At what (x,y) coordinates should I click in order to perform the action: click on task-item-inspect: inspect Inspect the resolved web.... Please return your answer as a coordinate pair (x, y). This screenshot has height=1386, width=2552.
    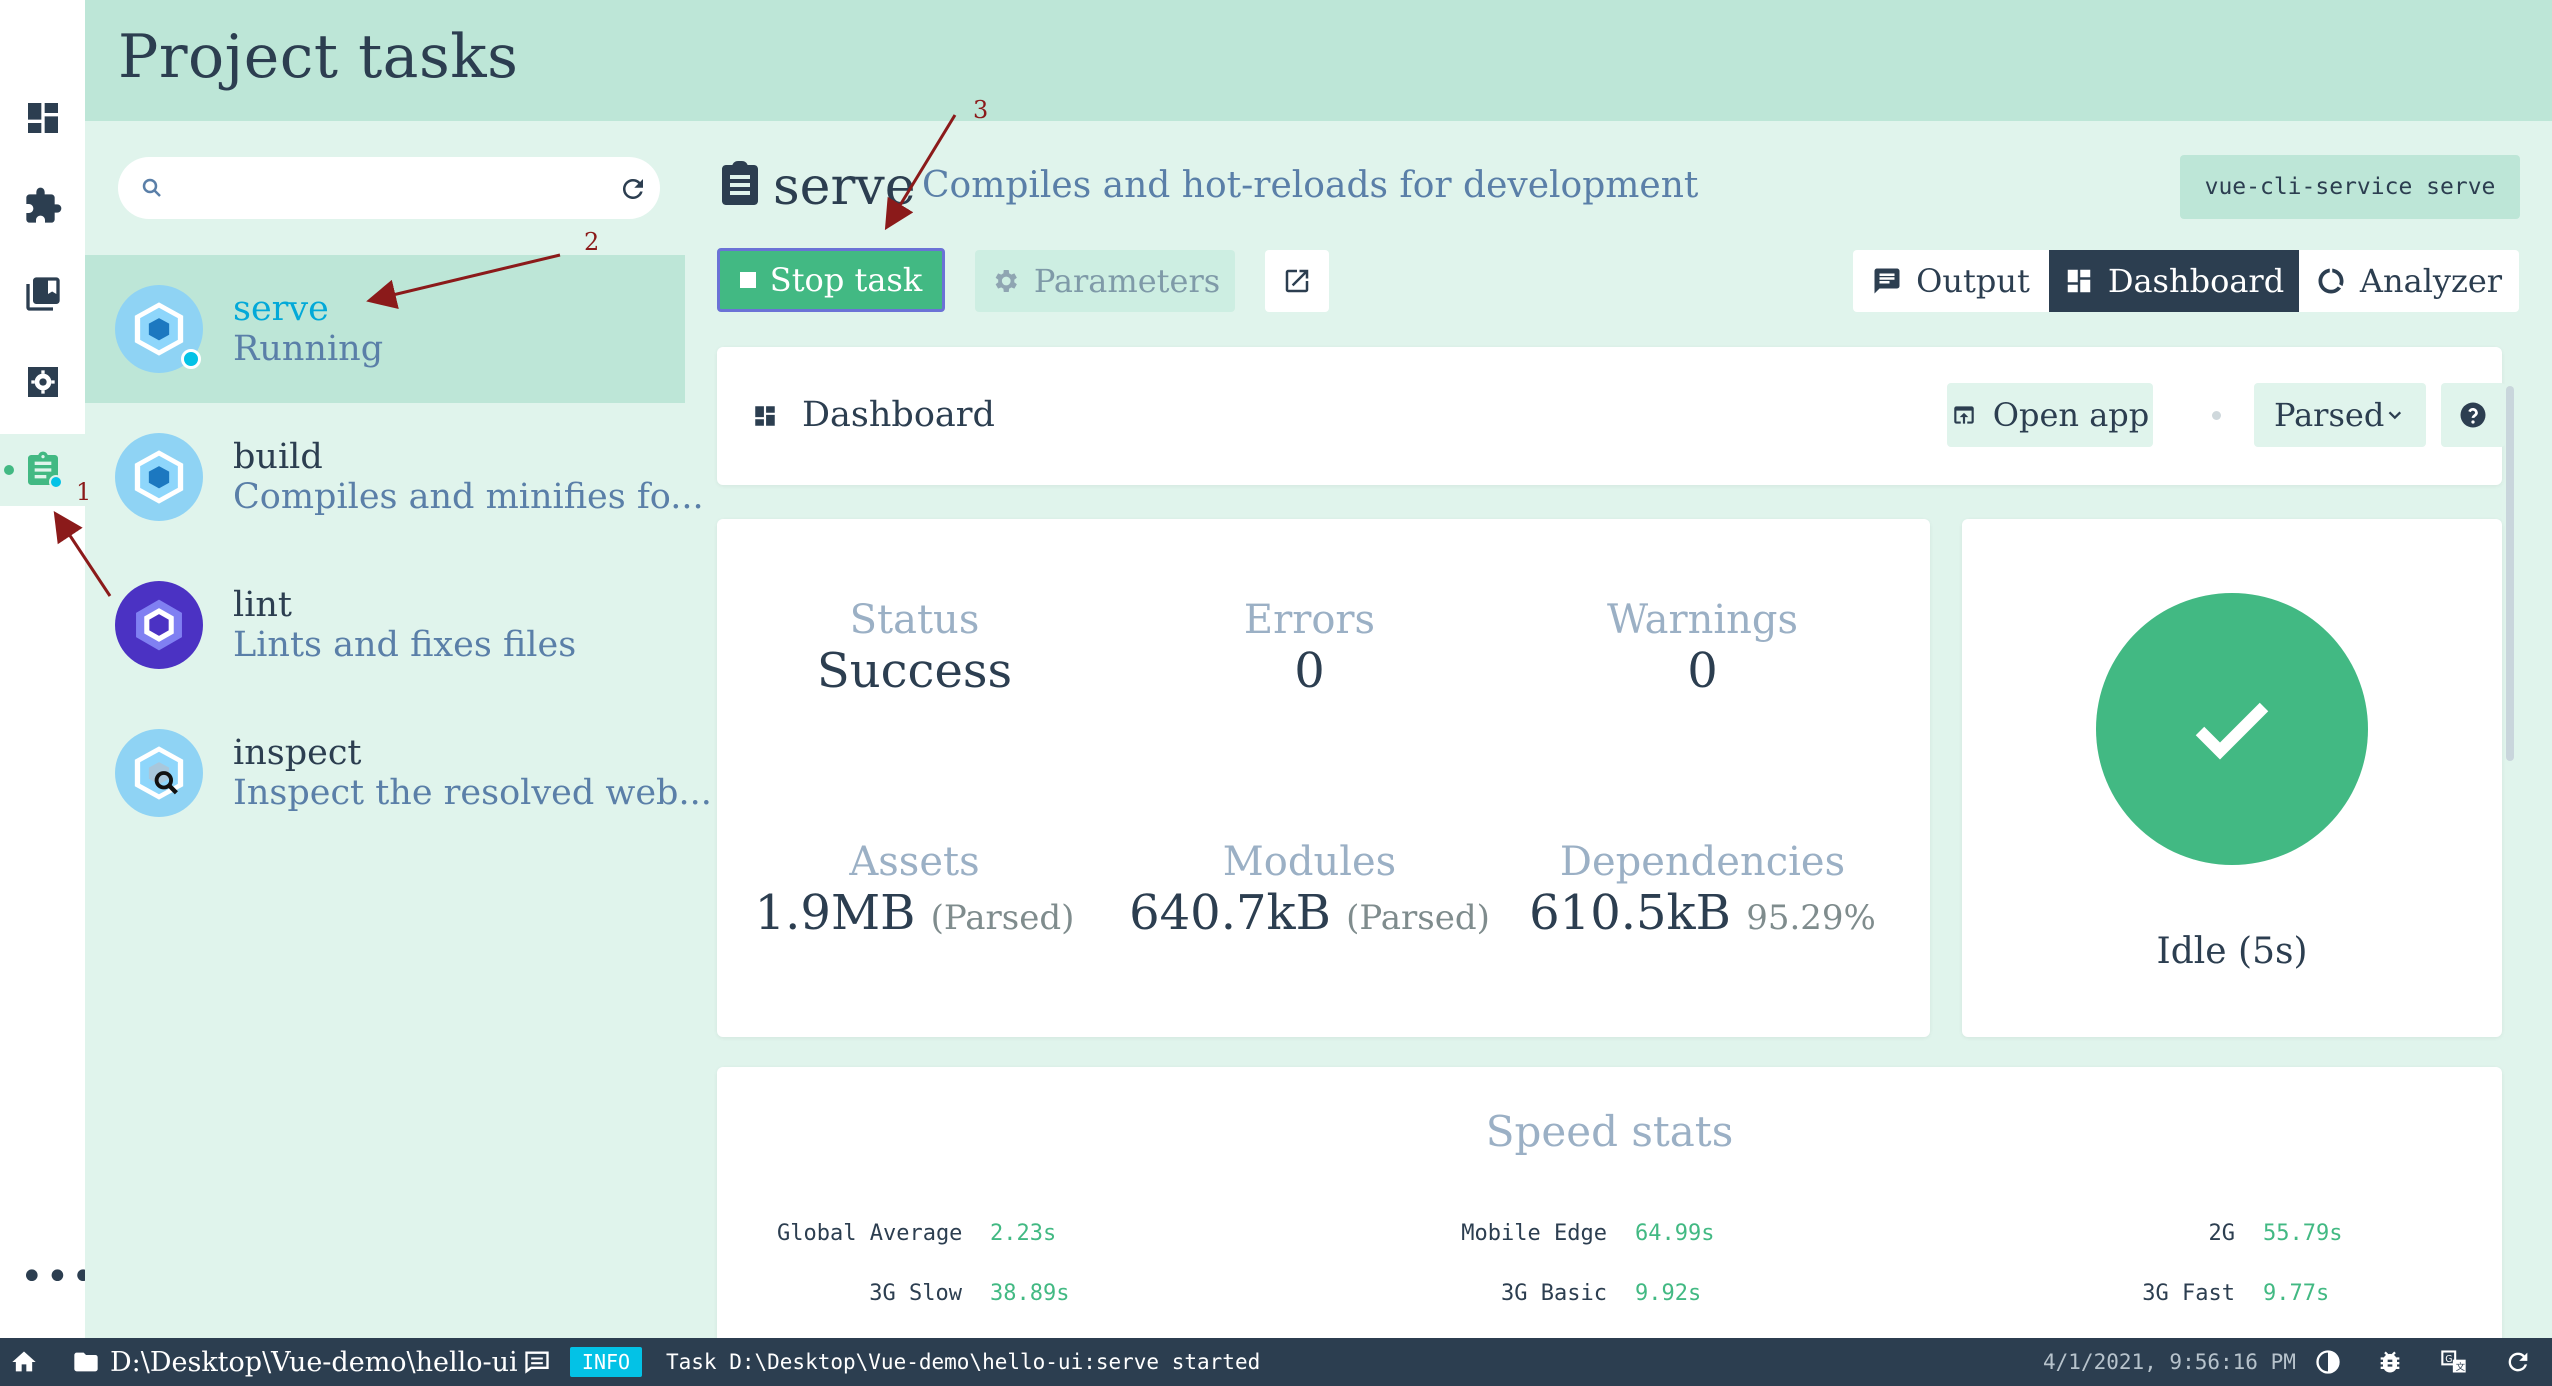
    Looking at the image, I should click on (398, 773).